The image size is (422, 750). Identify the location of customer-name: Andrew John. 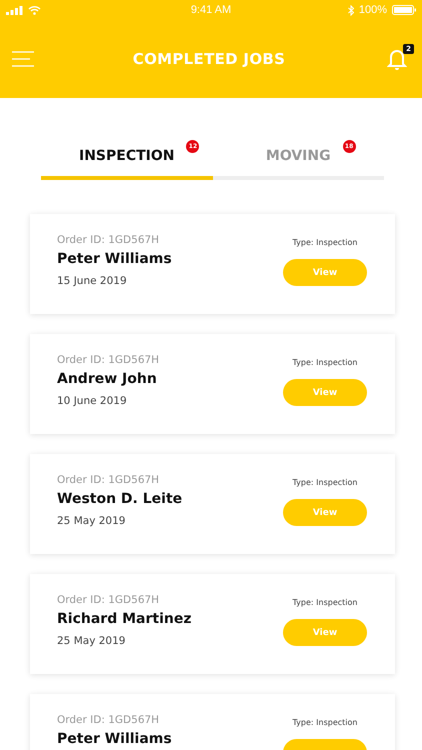
(107, 379).